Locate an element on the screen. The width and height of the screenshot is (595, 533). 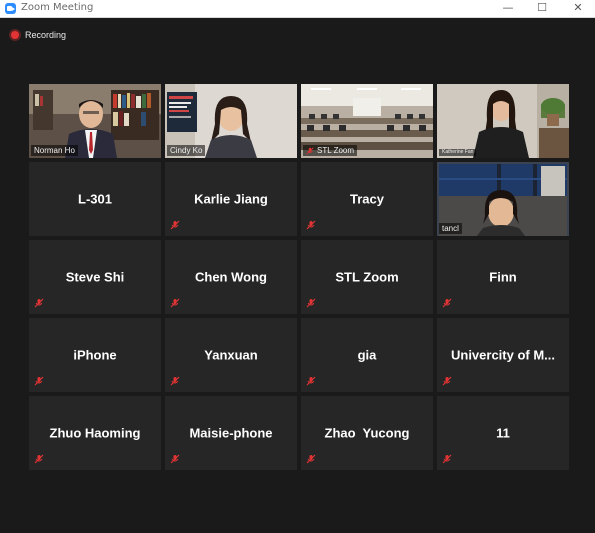
zoom-app-icon is located at coordinates (10, 8).